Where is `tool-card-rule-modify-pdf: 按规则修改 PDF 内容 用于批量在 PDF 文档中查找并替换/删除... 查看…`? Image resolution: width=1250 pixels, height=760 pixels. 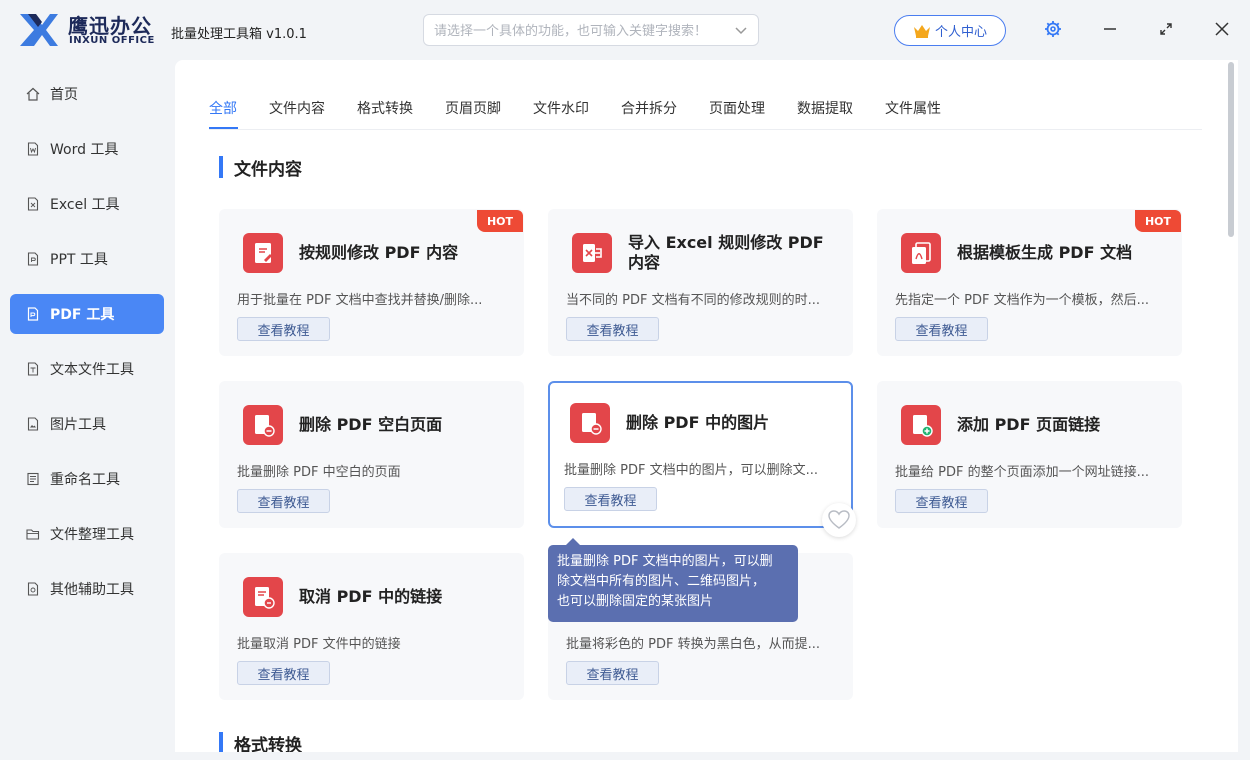
tool-card-rule-modify-pdf: 按规则修改 PDF 内容 用于批量在 PDF 文档中查找并替换/删除... 查看… is located at coordinates (371, 282).